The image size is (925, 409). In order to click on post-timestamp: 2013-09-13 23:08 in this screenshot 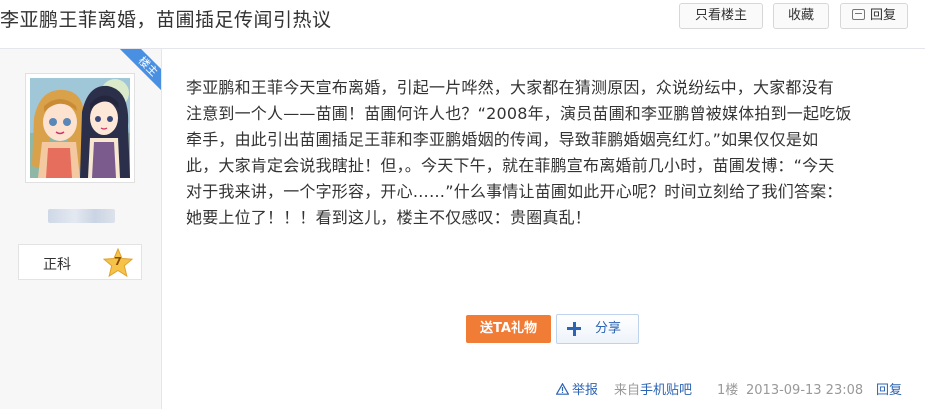, I will do `click(805, 390)`.